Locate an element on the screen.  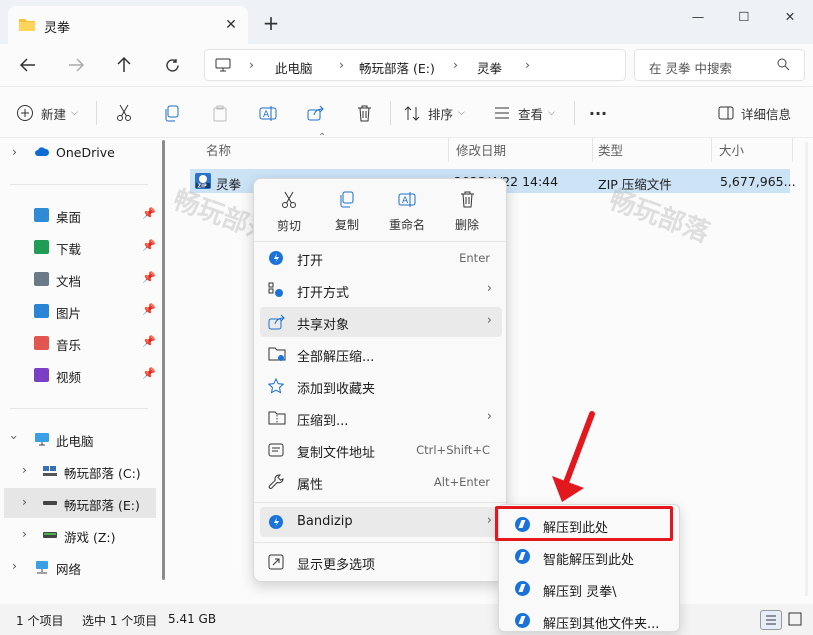
nav-label: 下载 is located at coordinates (69, 249).